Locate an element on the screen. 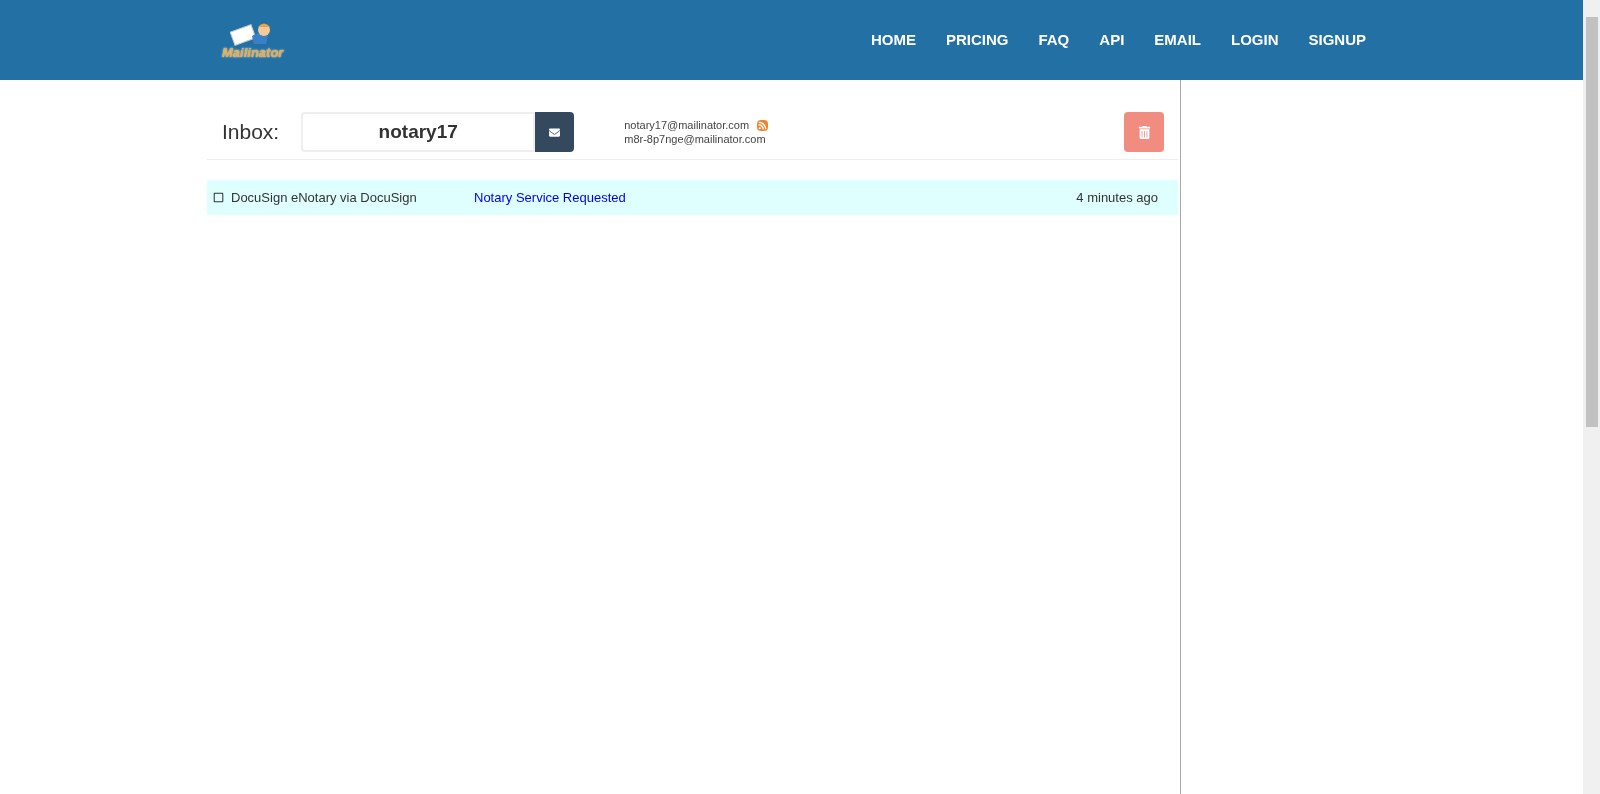 The width and height of the screenshot is (1600, 794). logo-text: Mailinator is located at coordinates (253, 52).